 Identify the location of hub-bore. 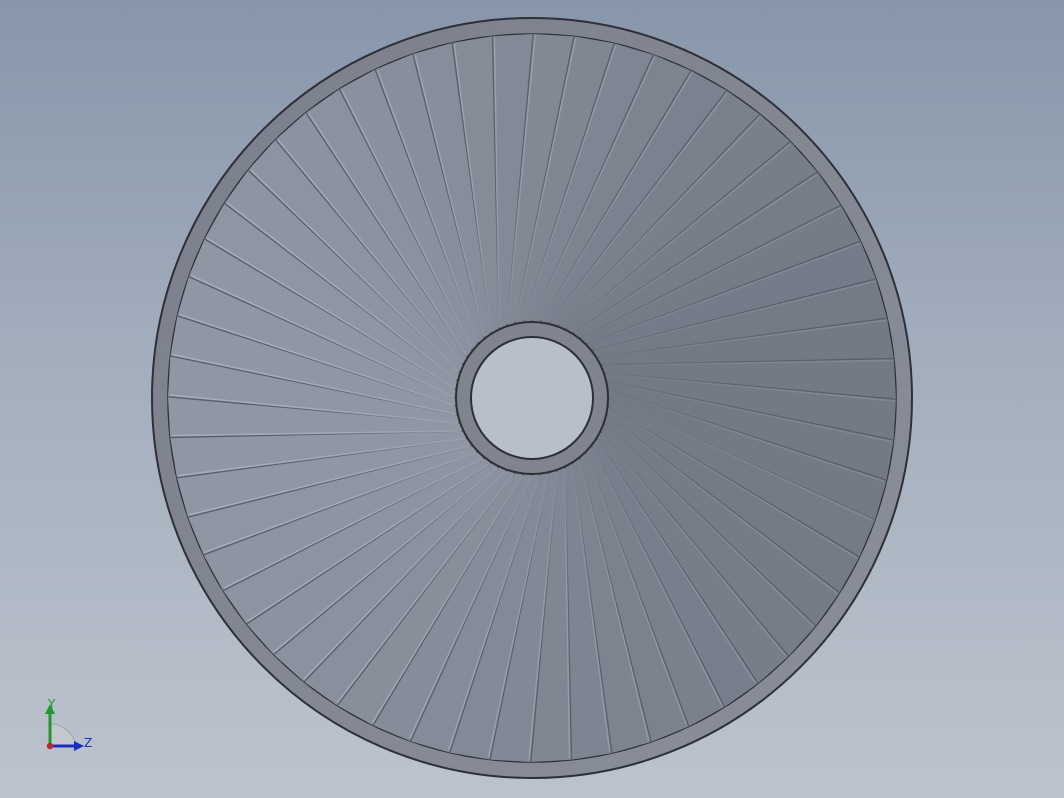
(532, 398).